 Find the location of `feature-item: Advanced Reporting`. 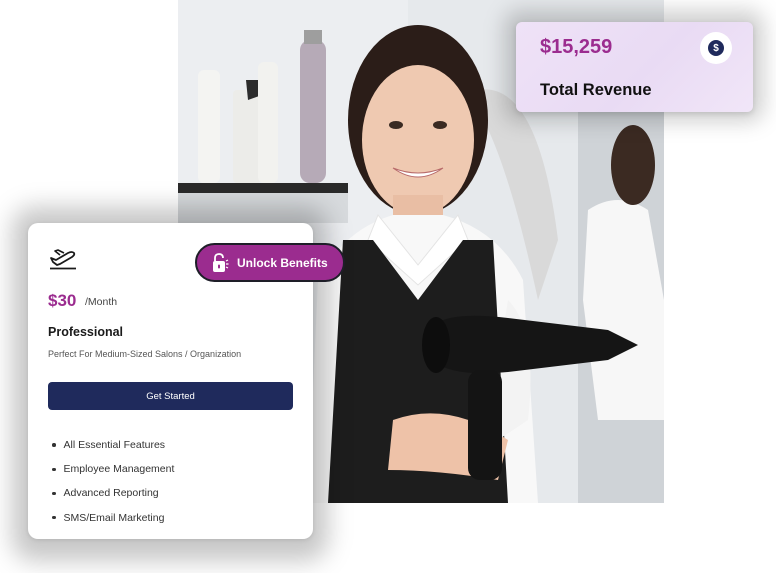

feature-item: Advanced Reporting is located at coordinates (113, 493).